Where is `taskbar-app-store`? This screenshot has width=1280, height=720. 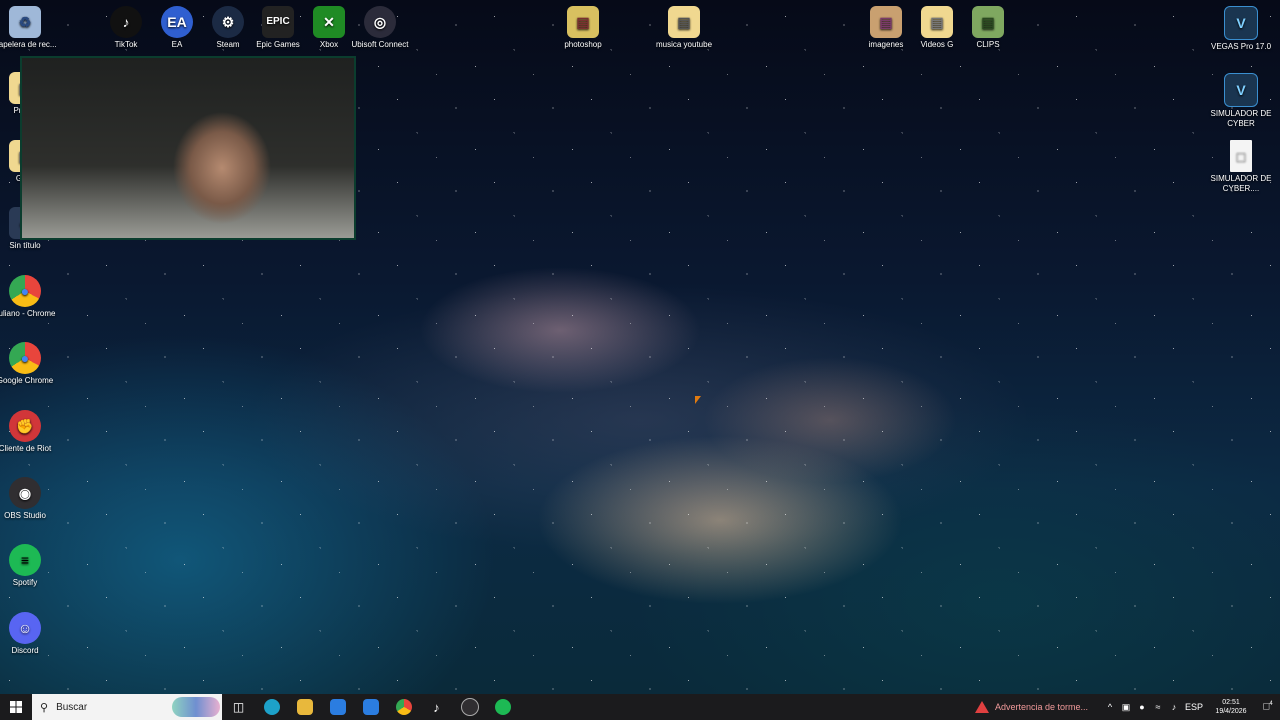 taskbar-app-store is located at coordinates (337, 707).